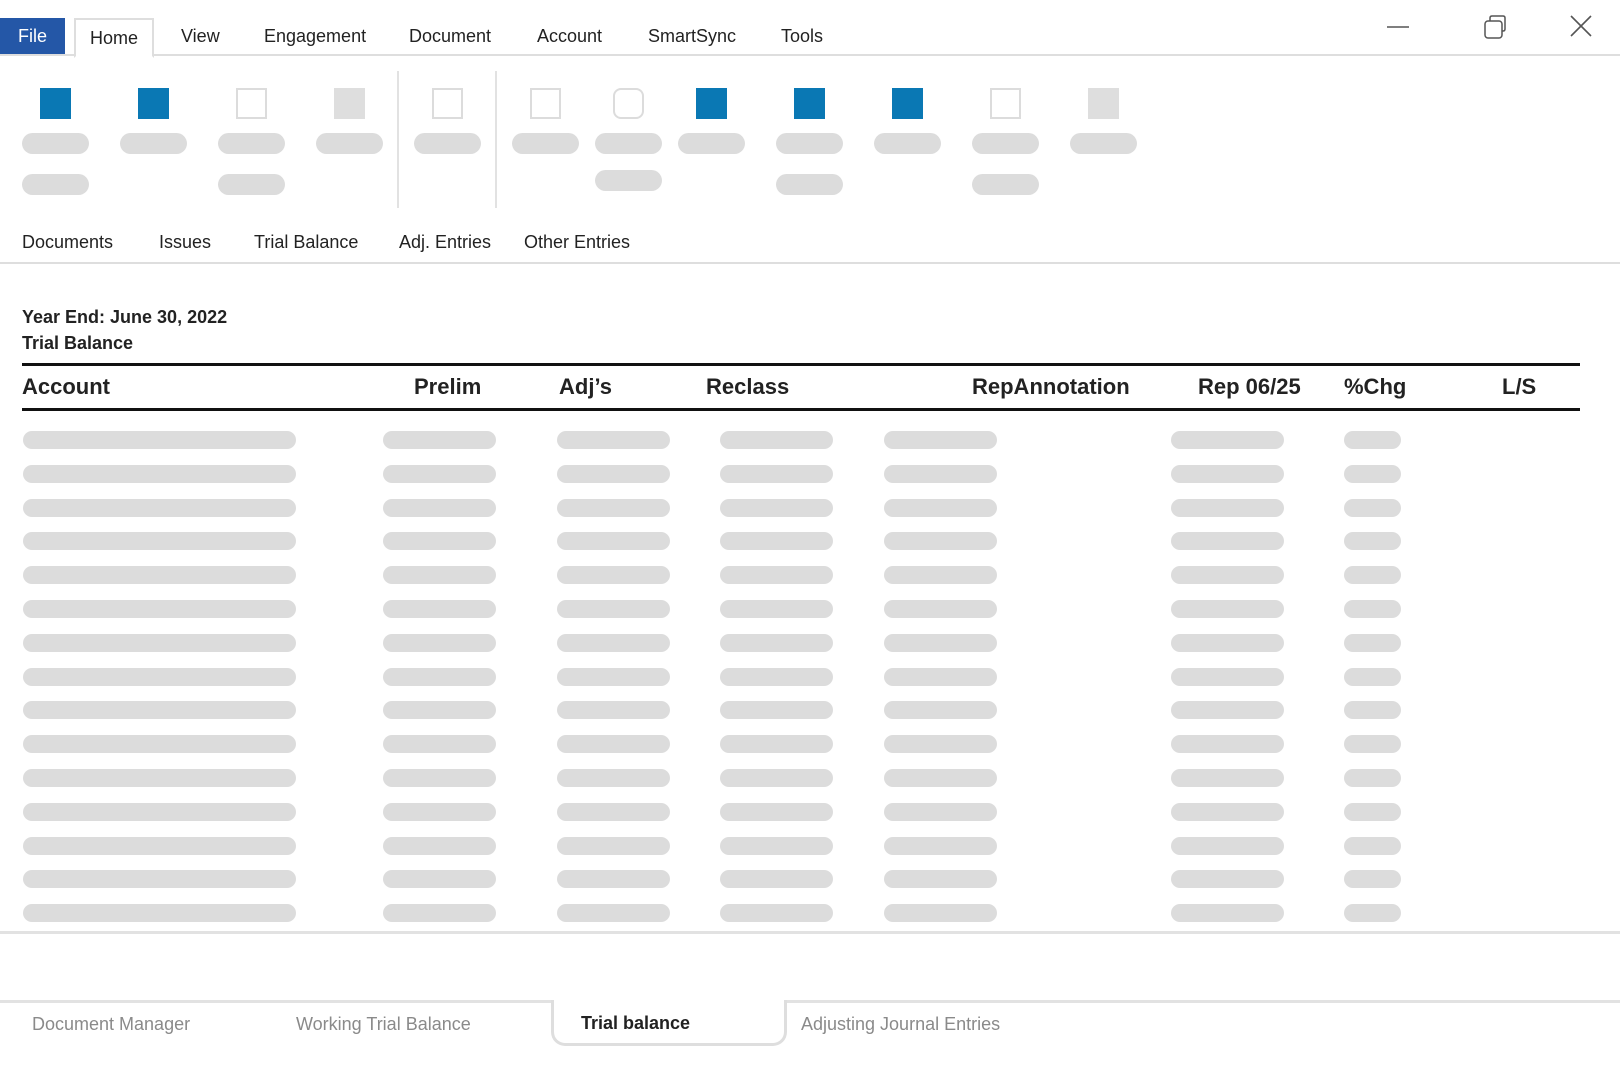  I want to click on ribbon-button-10-label, so click(907, 143).